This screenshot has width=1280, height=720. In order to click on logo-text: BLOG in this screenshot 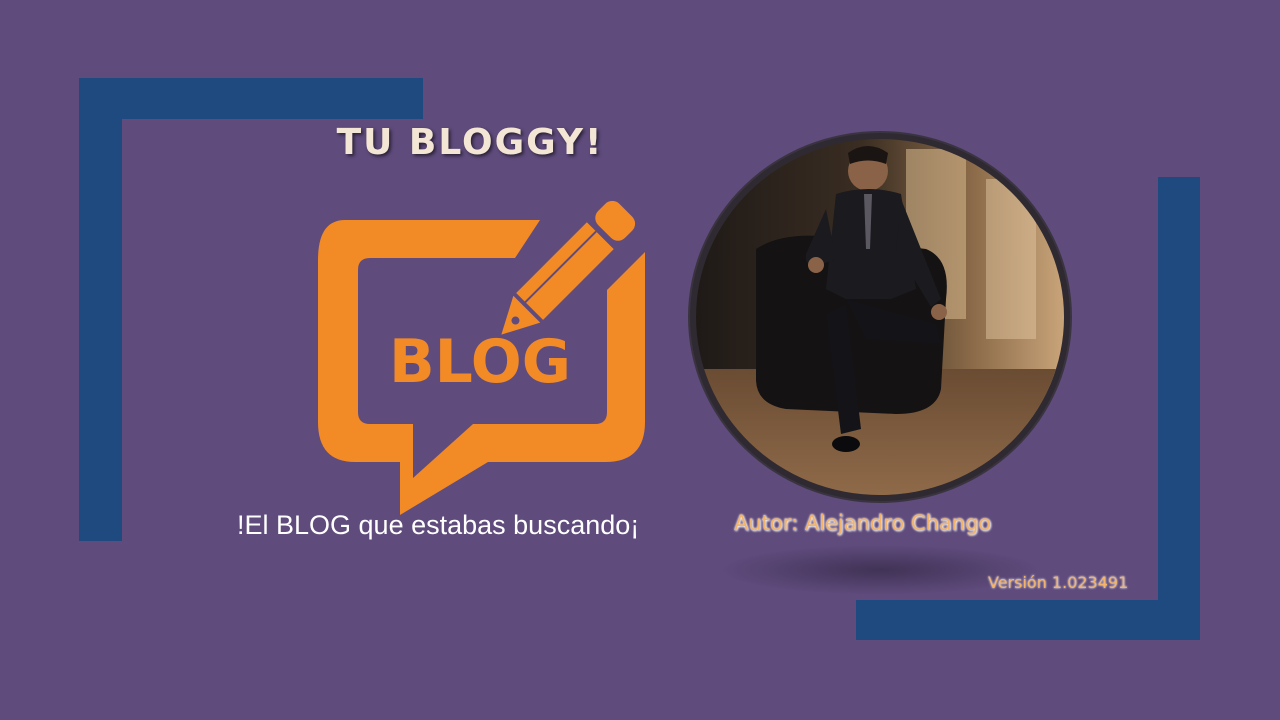, I will do `click(480, 362)`.